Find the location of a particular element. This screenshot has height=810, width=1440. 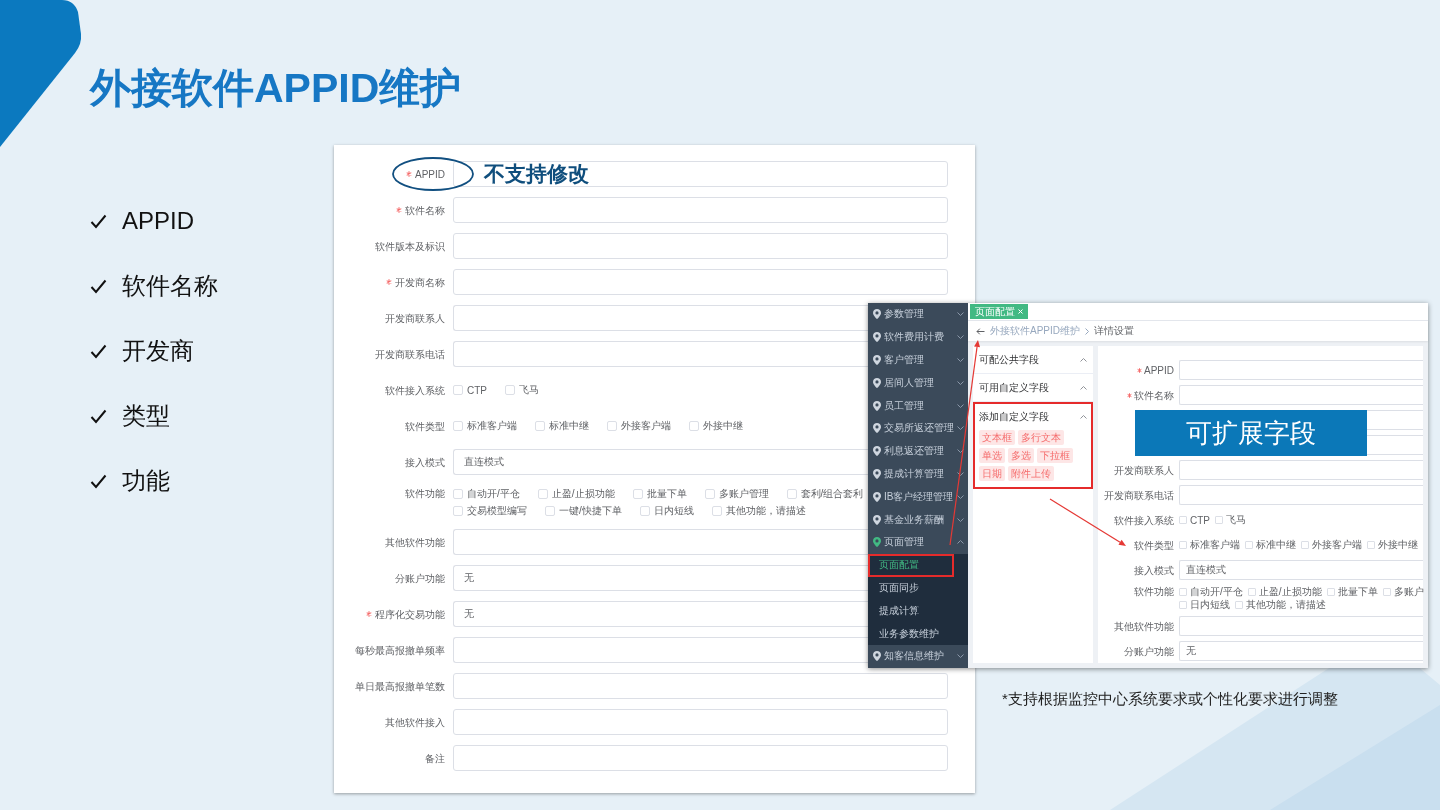

panel-header: 添加自定义字段 is located at coordinates (1033, 417).